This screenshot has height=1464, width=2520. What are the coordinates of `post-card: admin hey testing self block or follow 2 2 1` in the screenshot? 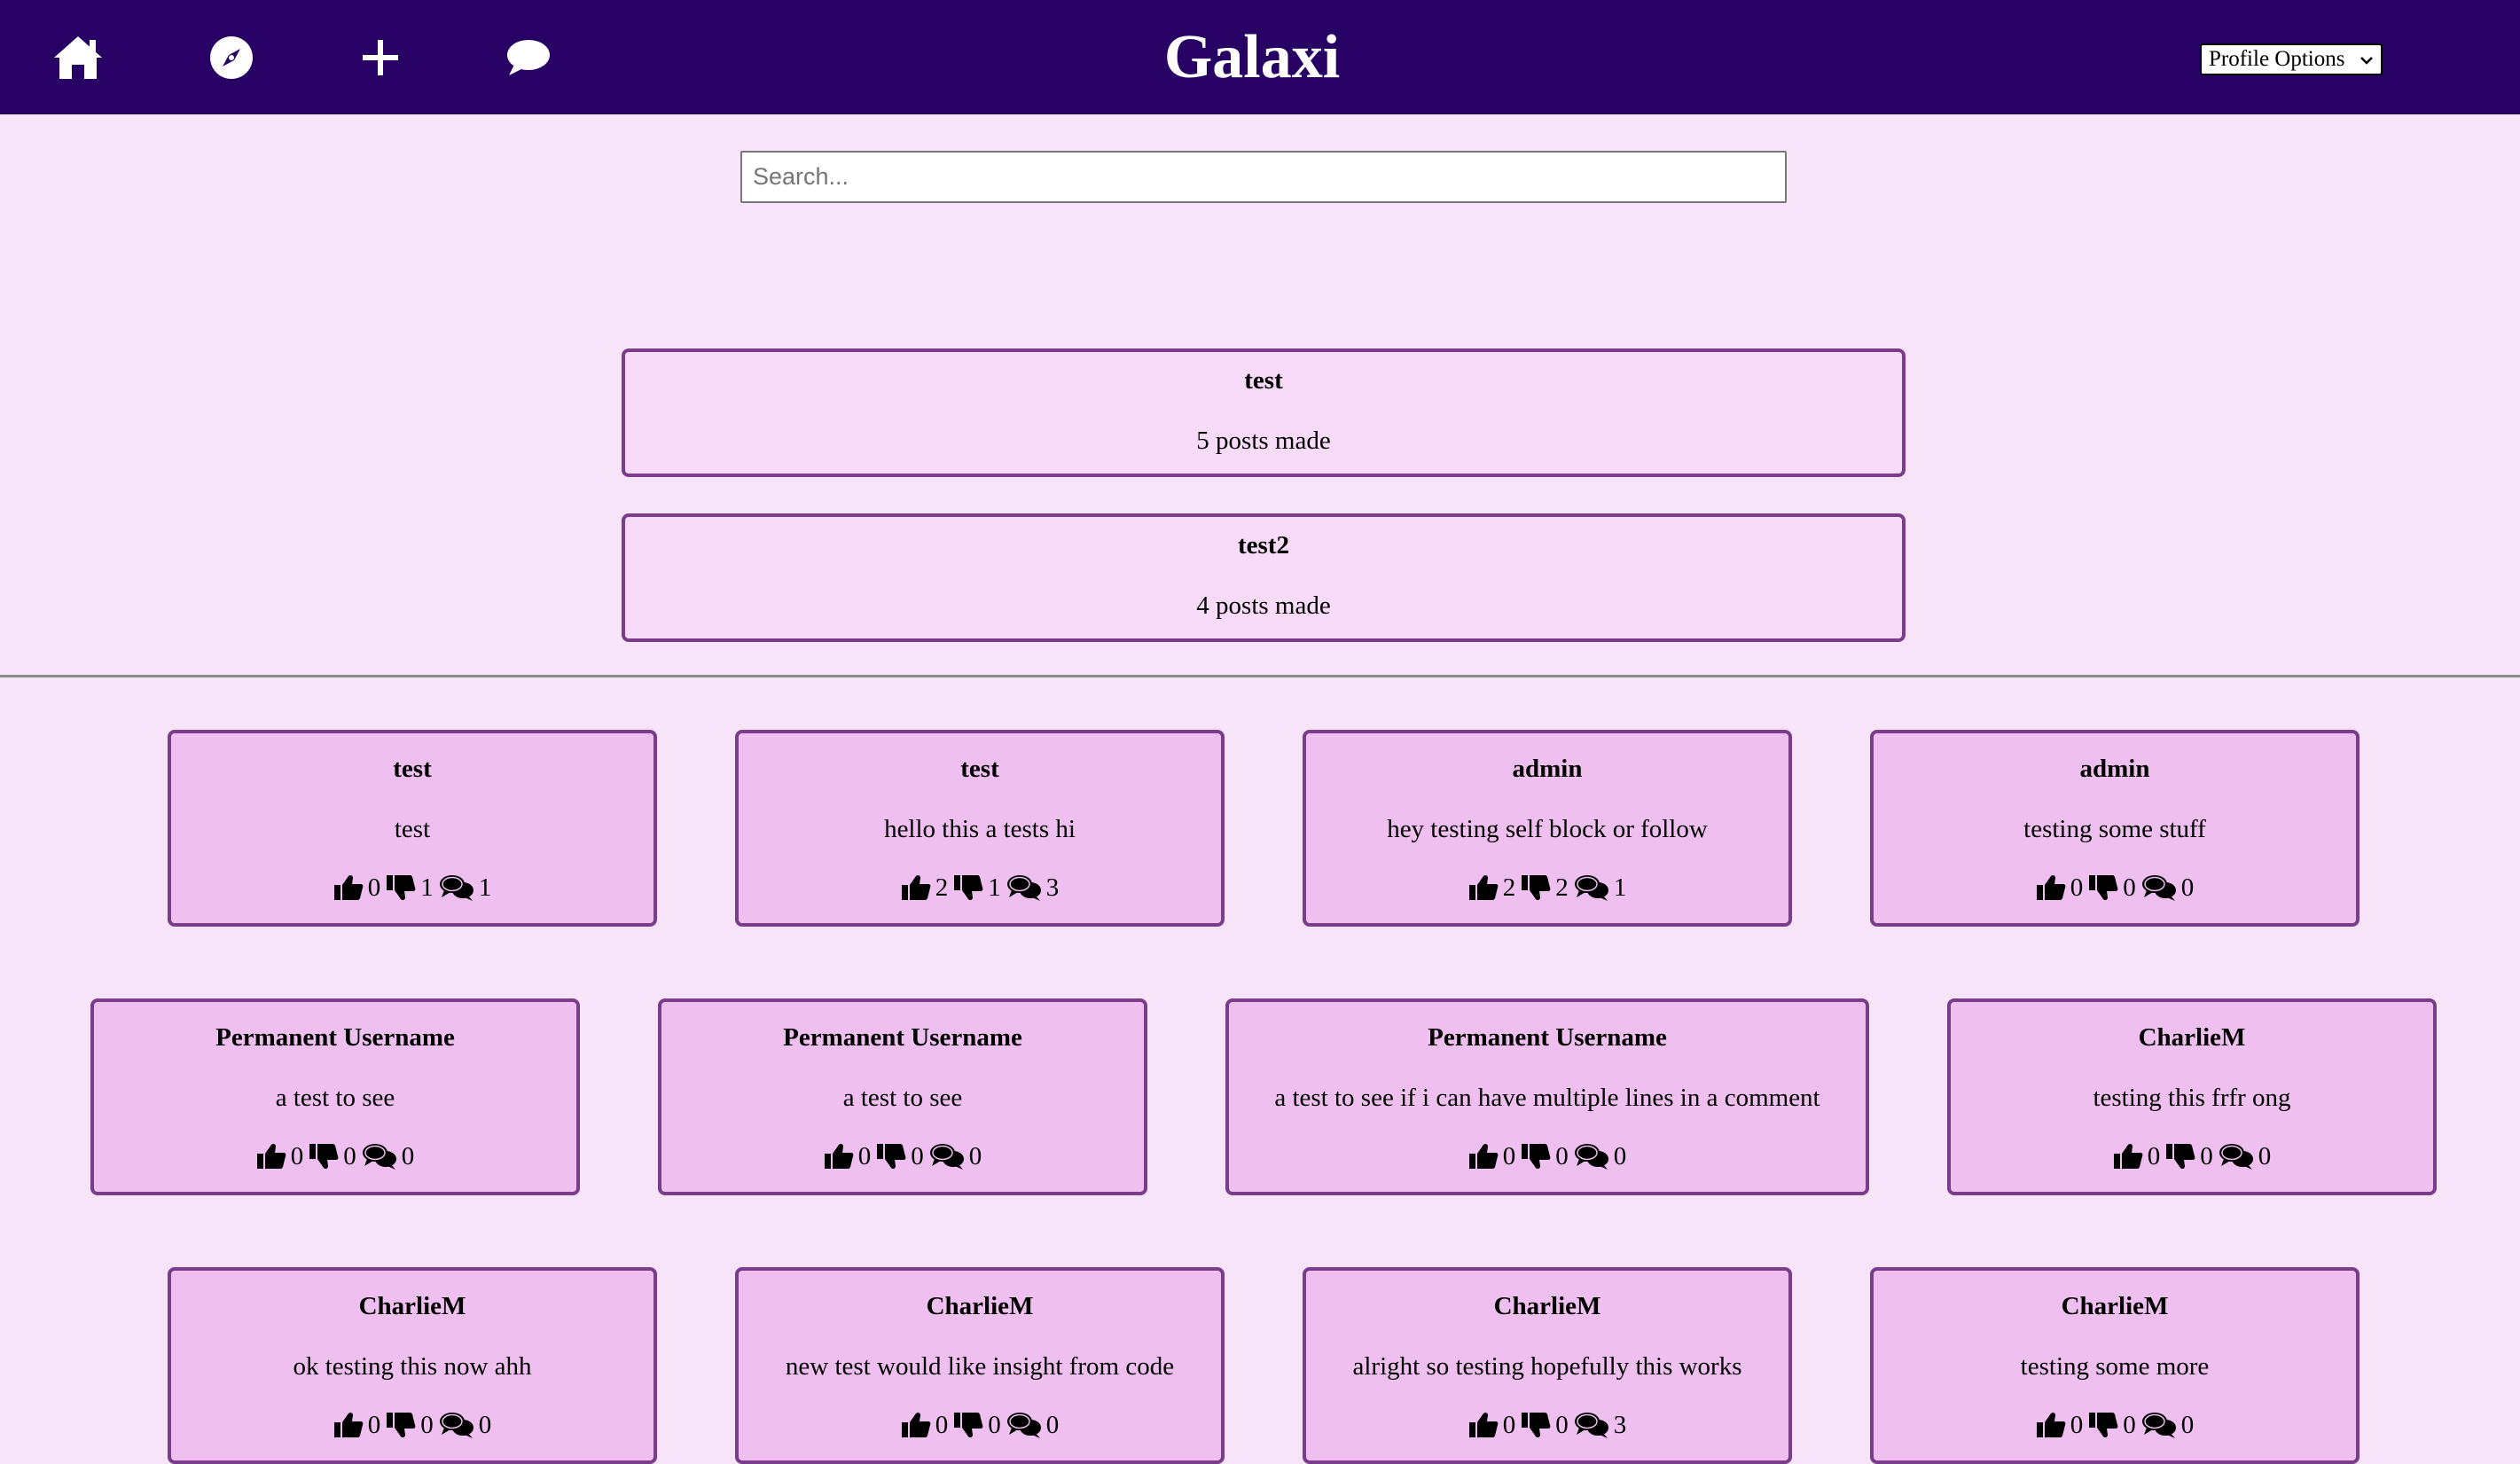 It's located at (1547, 828).